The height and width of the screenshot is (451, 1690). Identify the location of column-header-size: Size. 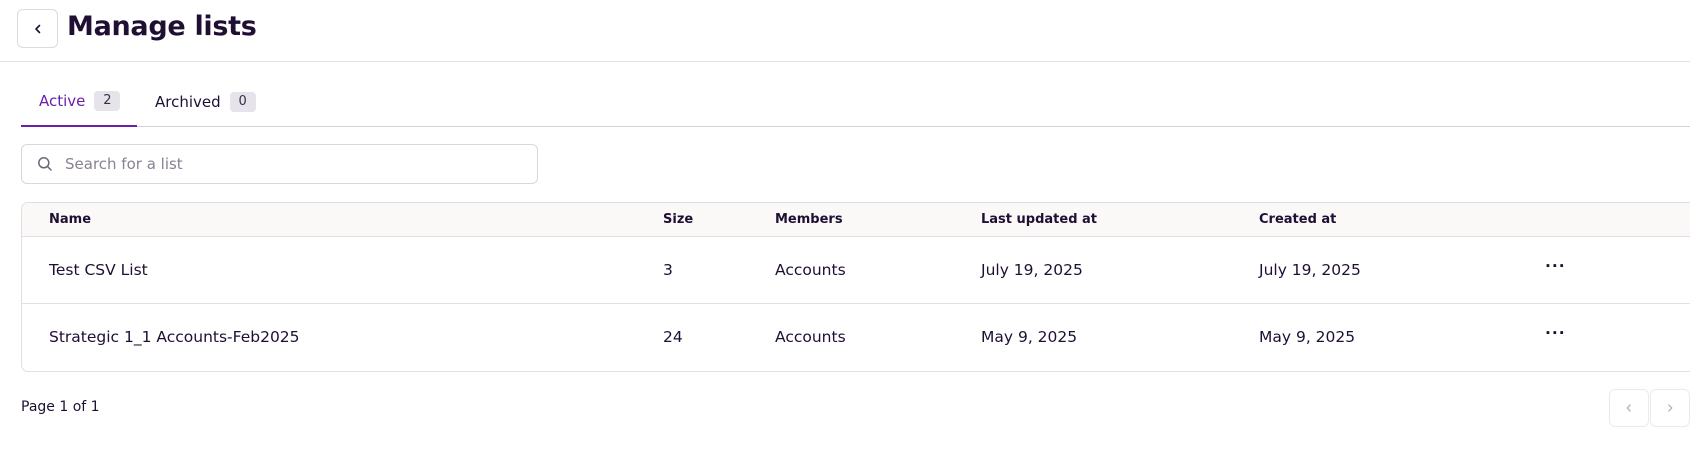
(678, 219).